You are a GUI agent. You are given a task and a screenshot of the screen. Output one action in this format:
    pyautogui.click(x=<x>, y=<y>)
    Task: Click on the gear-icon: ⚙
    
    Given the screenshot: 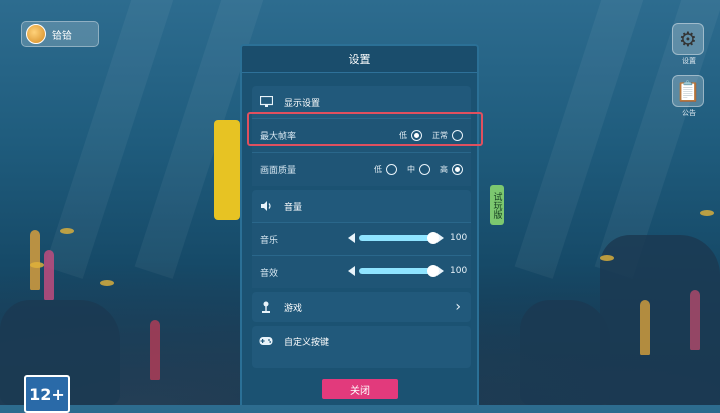 What is the action you would take?
    pyautogui.click(x=688, y=39)
    